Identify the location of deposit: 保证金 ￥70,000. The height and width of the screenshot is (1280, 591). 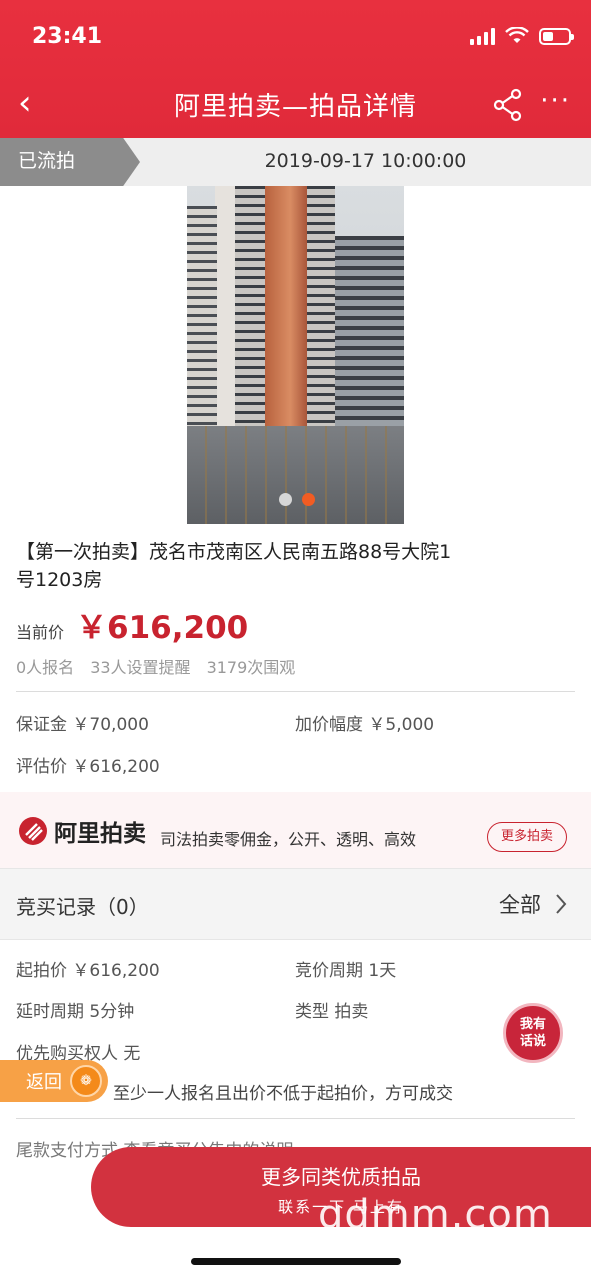
(82, 725).